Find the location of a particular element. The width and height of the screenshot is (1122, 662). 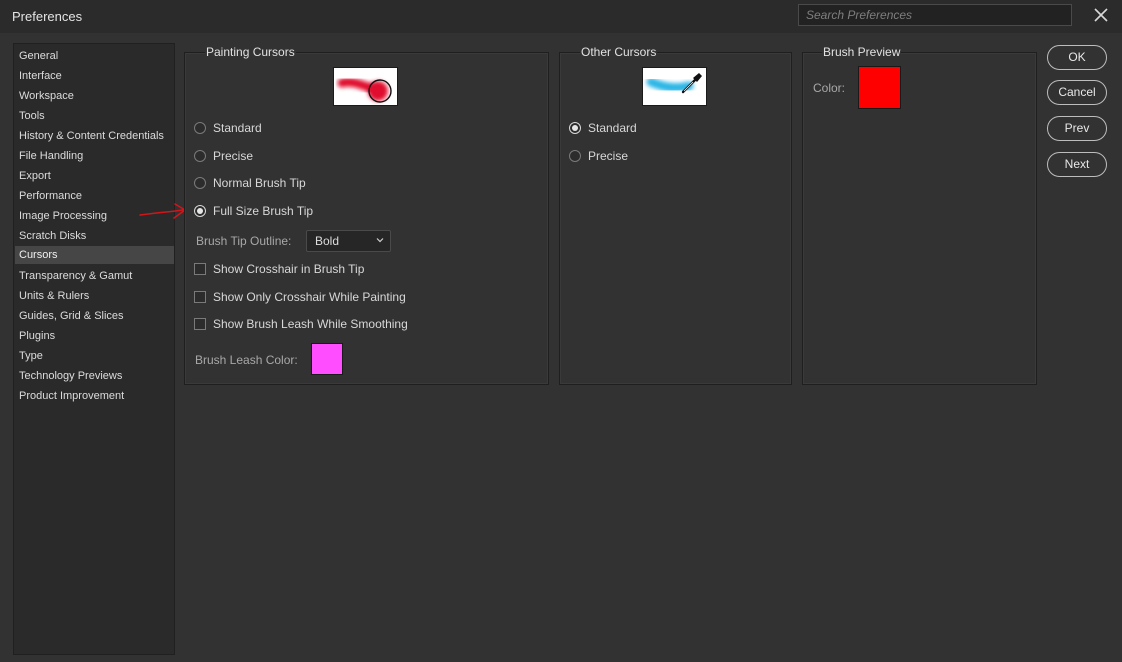

other-precise-radio: Precise is located at coordinates (598, 156).